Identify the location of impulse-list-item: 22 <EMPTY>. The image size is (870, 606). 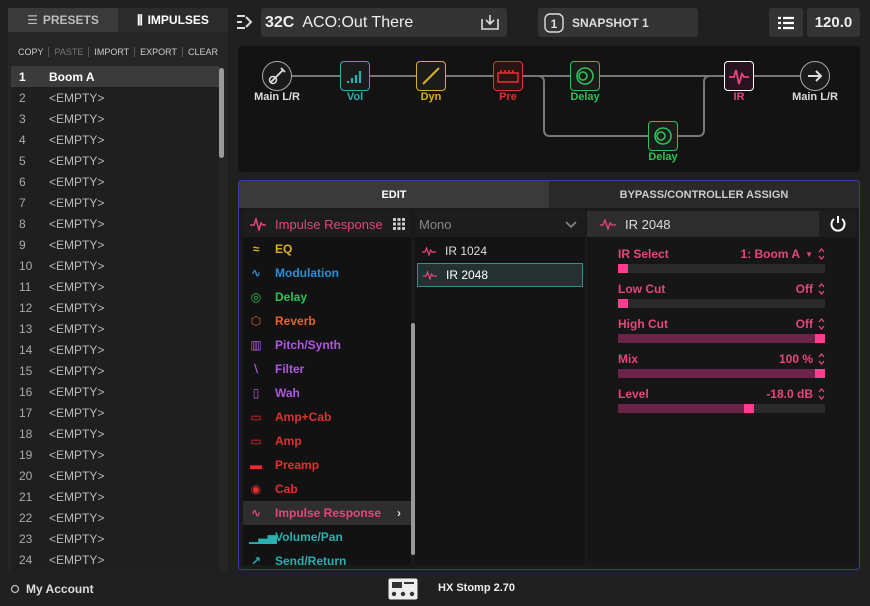
(115, 517).